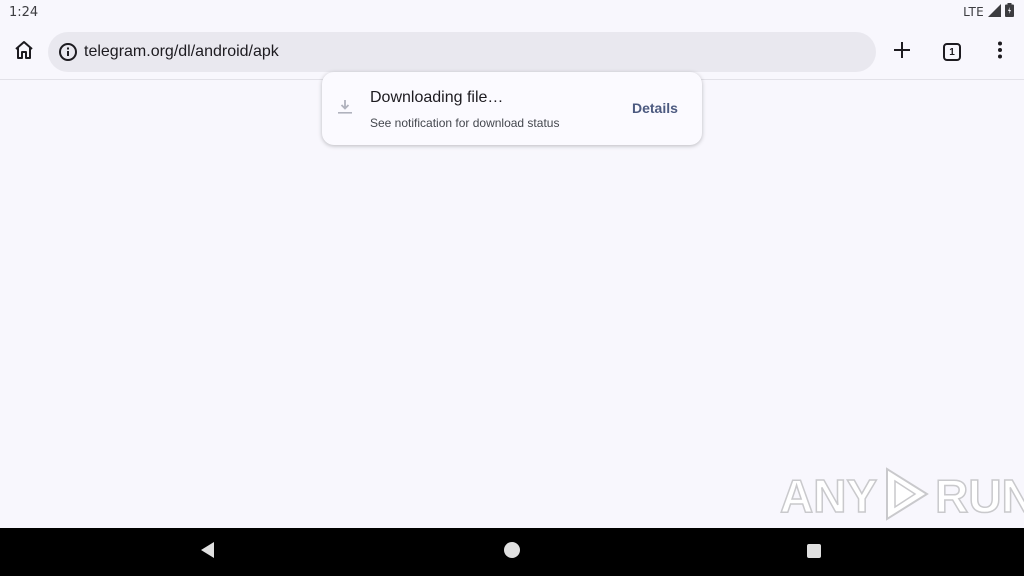 The height and width of the screenshot is (576, 1024). I want to click on back-triangle-icon, so click(208, 552).